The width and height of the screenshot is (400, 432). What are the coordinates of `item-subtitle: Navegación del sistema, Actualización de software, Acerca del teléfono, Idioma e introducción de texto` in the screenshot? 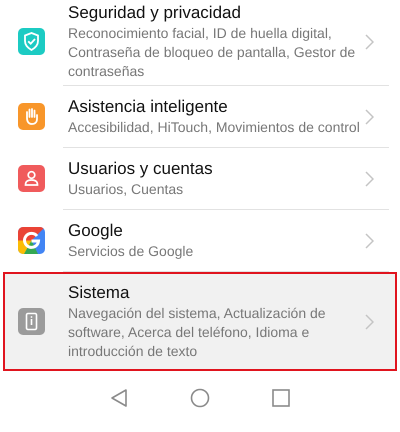 It's located at (197, 332).